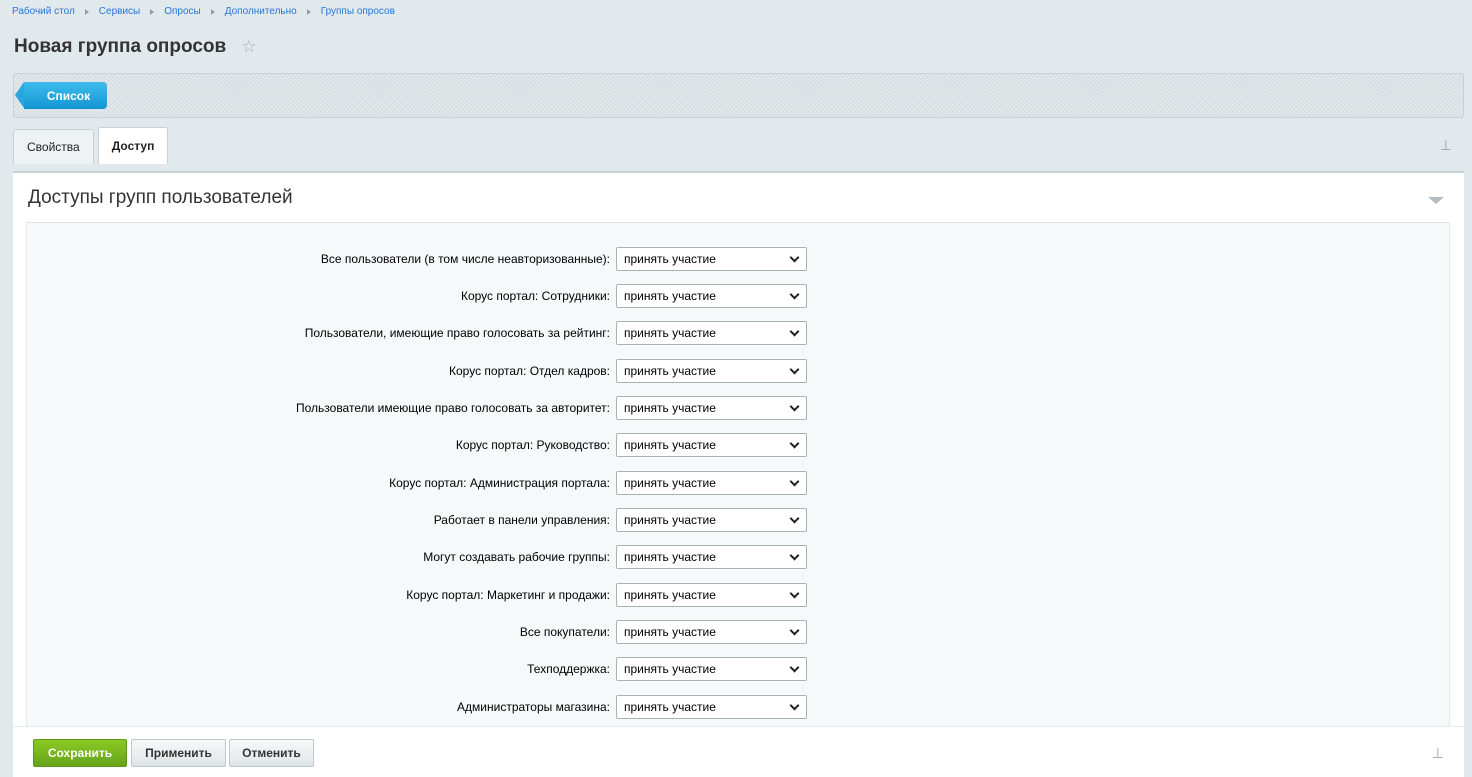 This screenshot has width=1472, height=777. I want to click on row-label: Могут создавать рабочие группы:, so click(516, 557).